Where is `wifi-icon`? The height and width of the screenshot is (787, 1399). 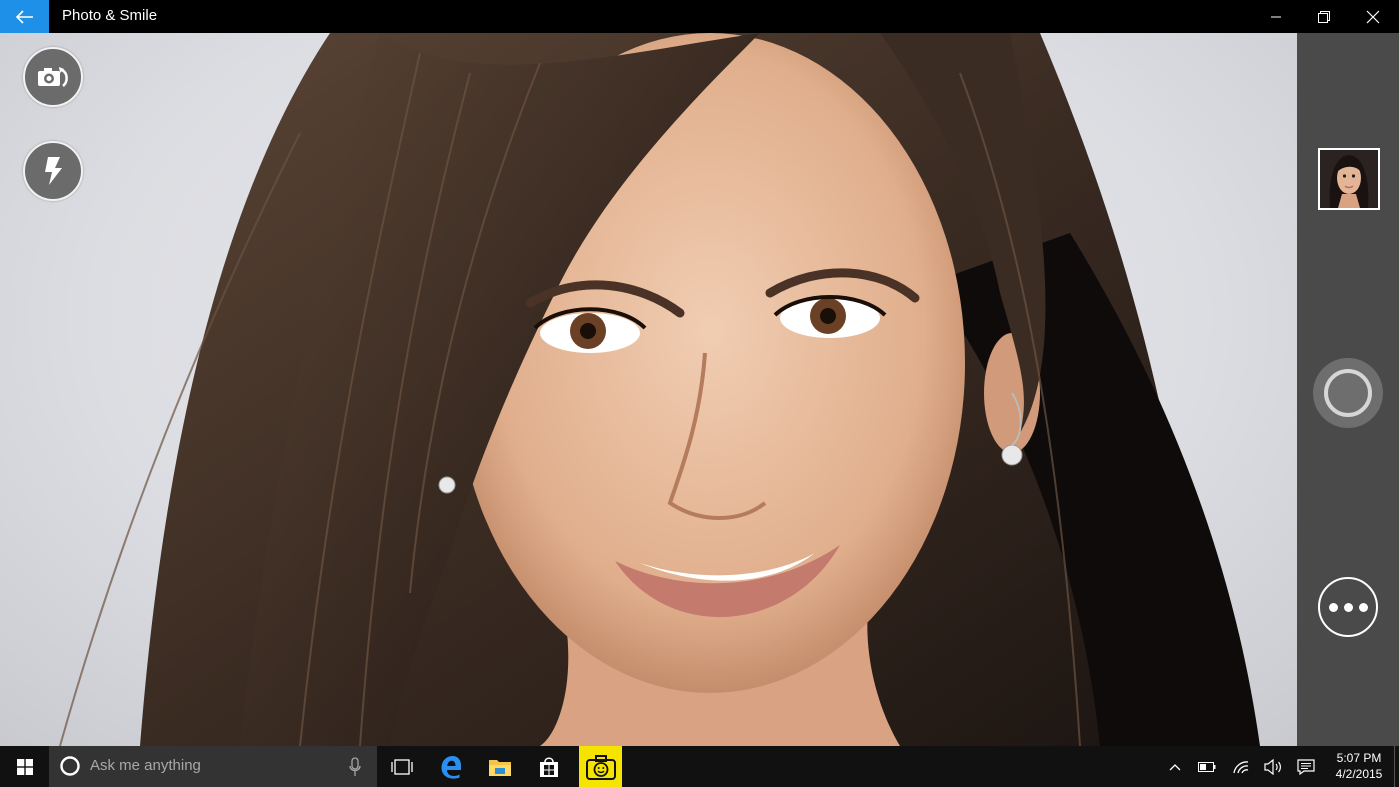
wifi-icon is located at coordinates (1241, 766).